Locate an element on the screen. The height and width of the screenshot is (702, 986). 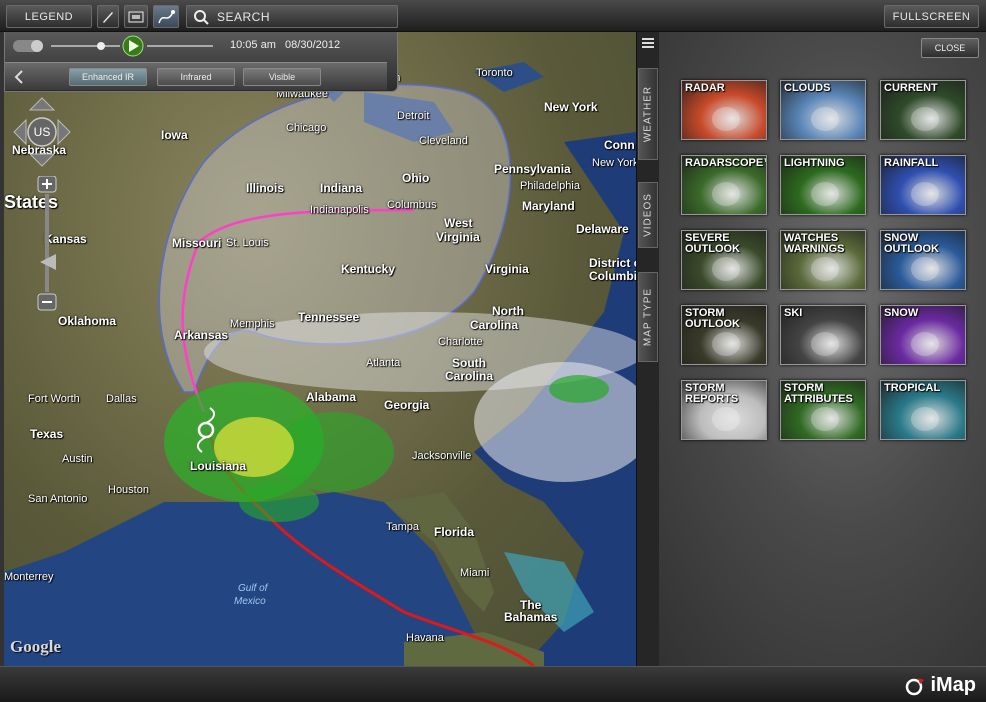
place-label: South is located at coordinates (469, 363).